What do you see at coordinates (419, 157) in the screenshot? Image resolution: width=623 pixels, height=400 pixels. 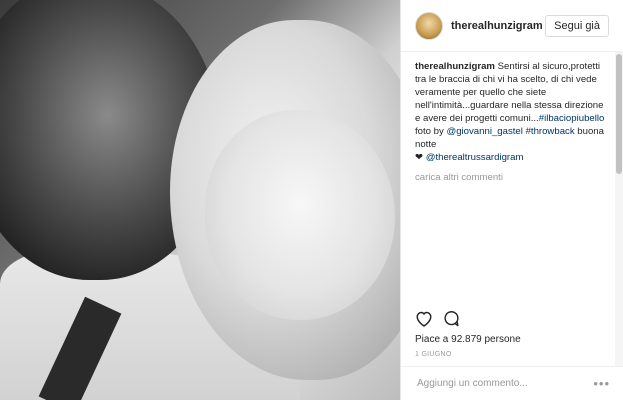 I see `heart-emoji: ❤` at bounding box center [419, 157].